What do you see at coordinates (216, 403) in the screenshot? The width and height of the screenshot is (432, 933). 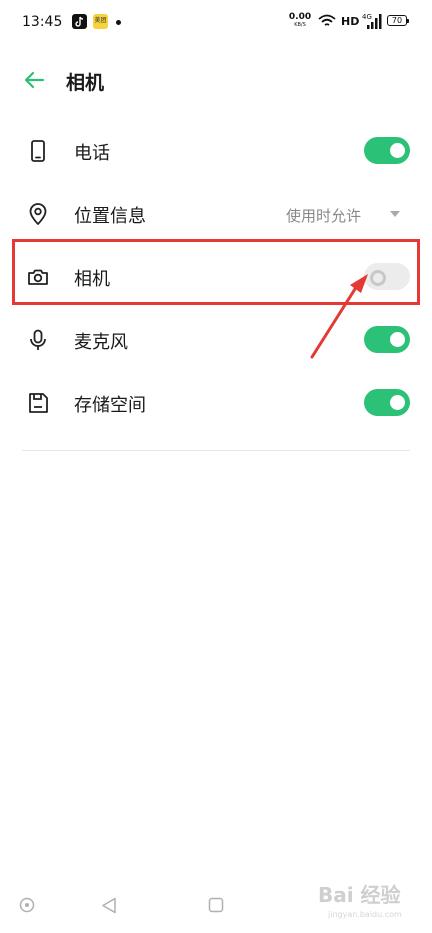 I see `permission-item-storage: 存储空间` at bounding box center [216, 403].